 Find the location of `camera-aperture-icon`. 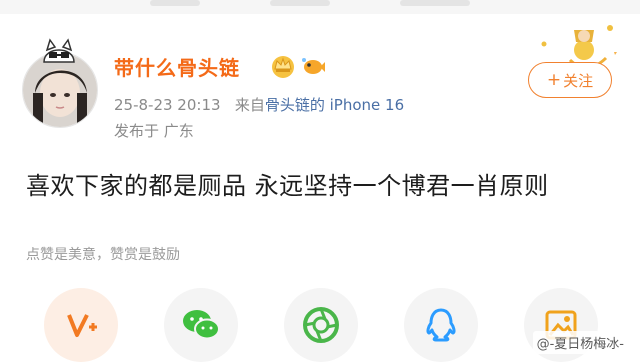

camera-aperture-icon is located at coordinates (321, 325).